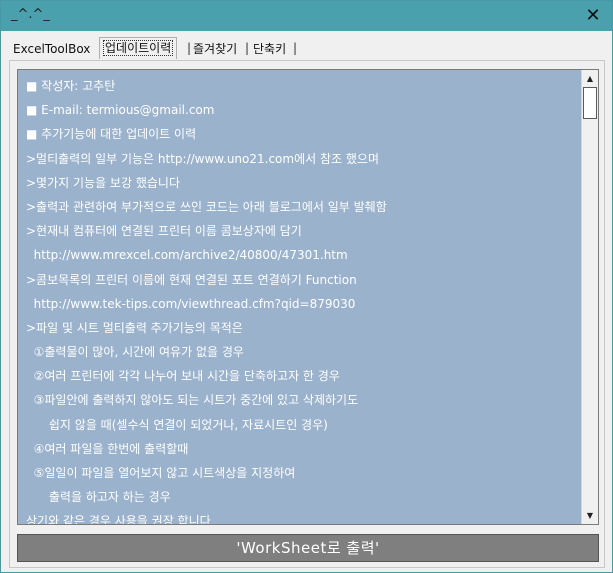 The image size is (613, 573). I want to click on tab-label: 즐겨찾기, so click(215, 49).